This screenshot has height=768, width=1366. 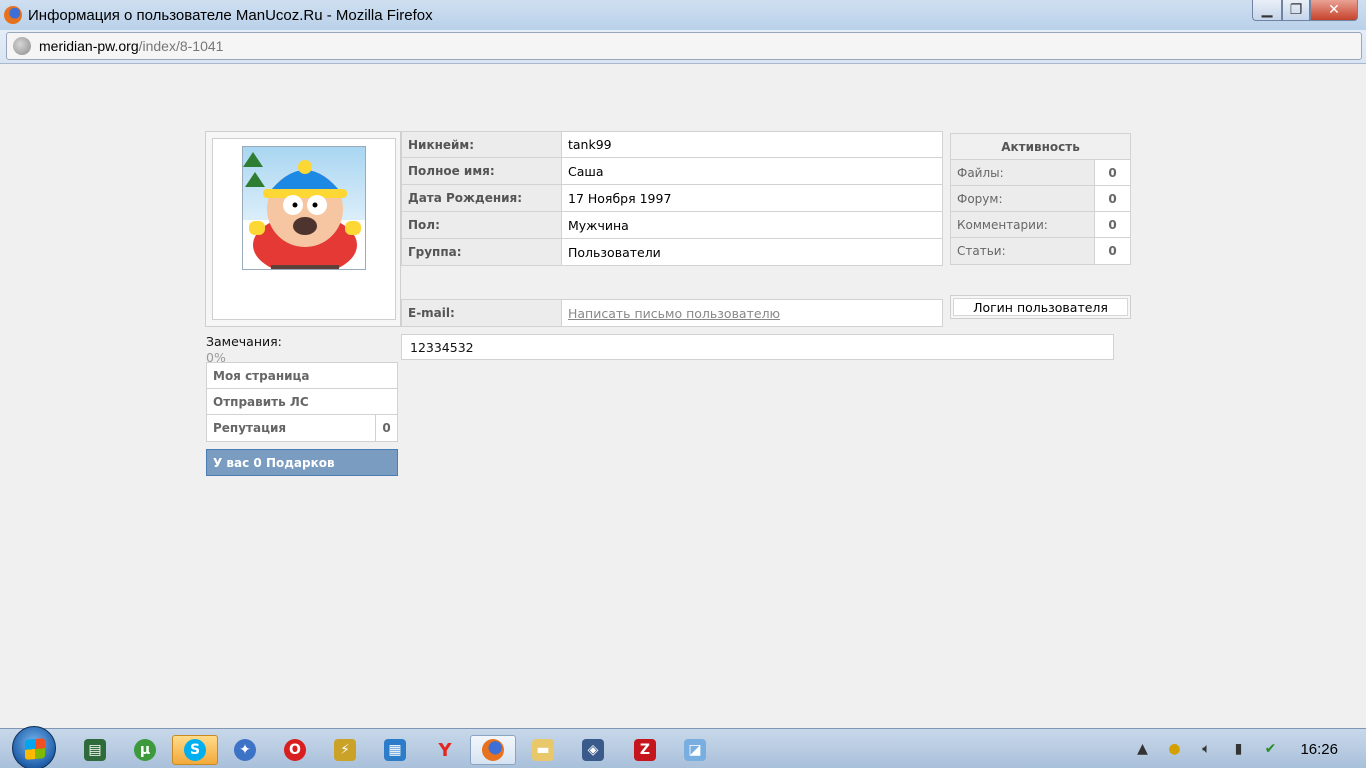 I want to click on gifts-button: У вас 0 Подарков, so click(x=302, y=462).